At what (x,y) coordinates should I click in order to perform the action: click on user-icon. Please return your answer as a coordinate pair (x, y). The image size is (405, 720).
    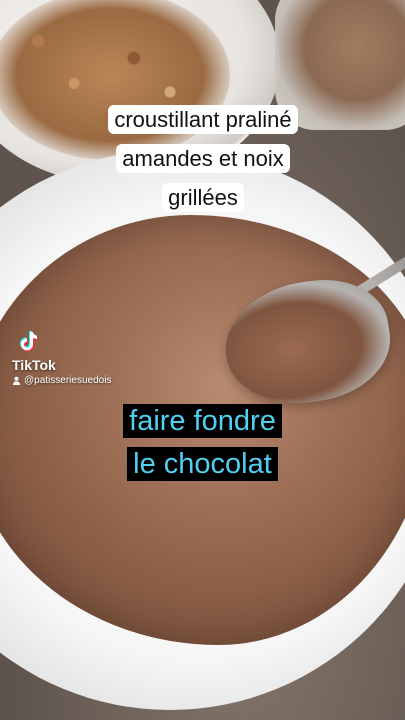
    Looking at the image, I should click on (16, 380).